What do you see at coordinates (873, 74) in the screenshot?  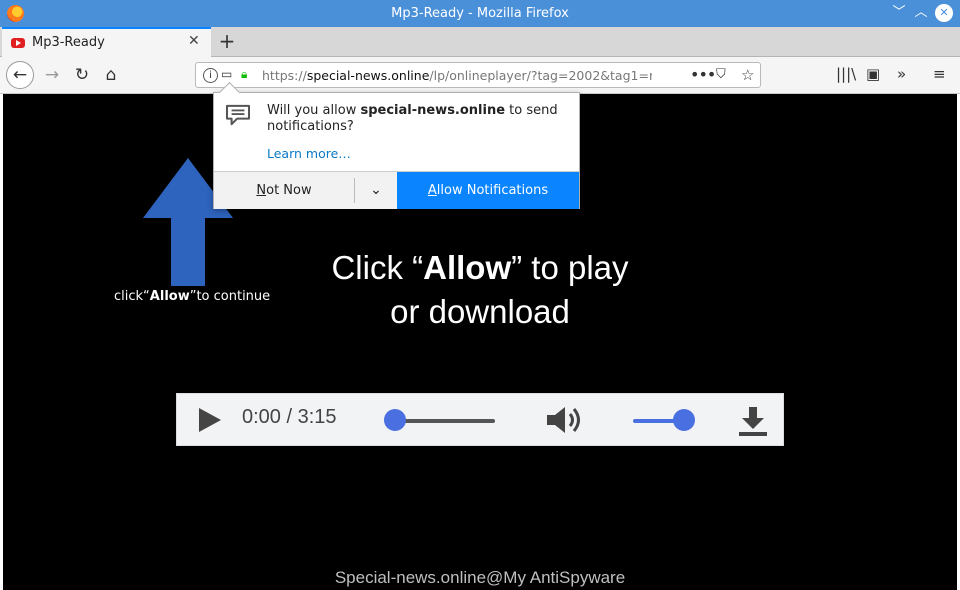 I see `sidebar-button: ▣` at bounding box center [873, 74].